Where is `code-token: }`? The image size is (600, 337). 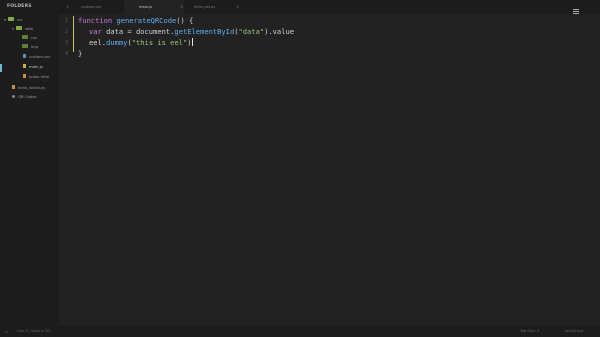
code-token: } is located at coordinates (80, 53).